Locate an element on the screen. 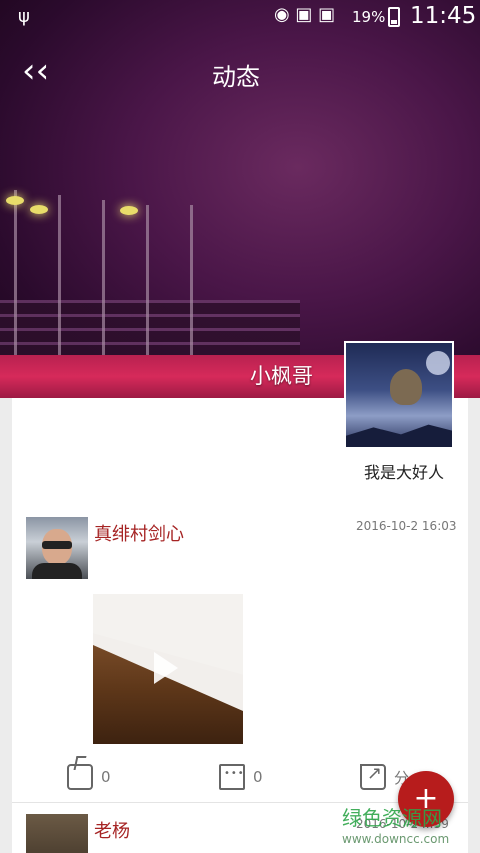 This screenshot has height=853, width=480. battery-icon is located at coordinates (394, 17).